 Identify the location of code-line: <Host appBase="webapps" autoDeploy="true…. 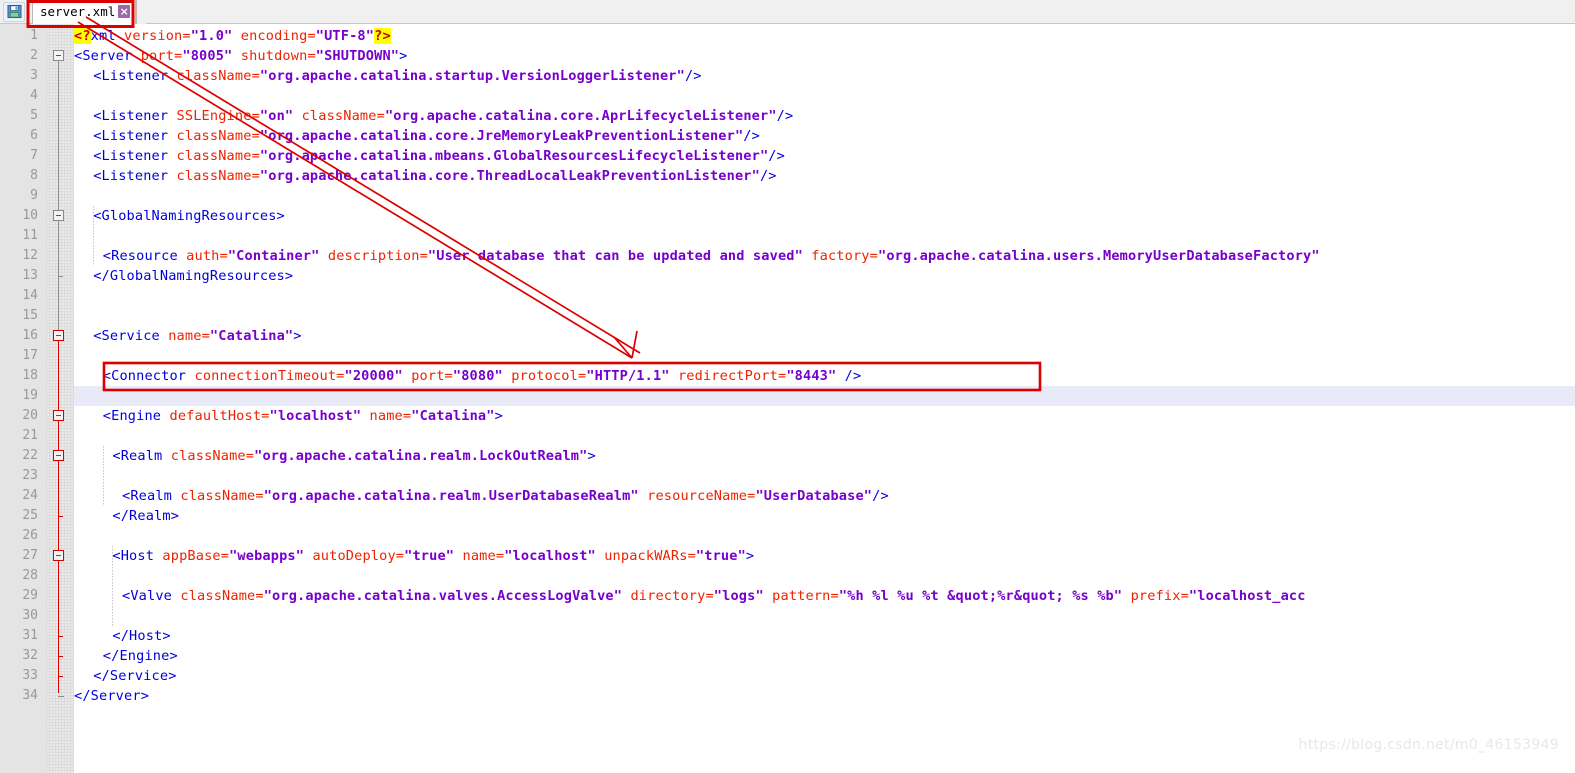
(433, 556).